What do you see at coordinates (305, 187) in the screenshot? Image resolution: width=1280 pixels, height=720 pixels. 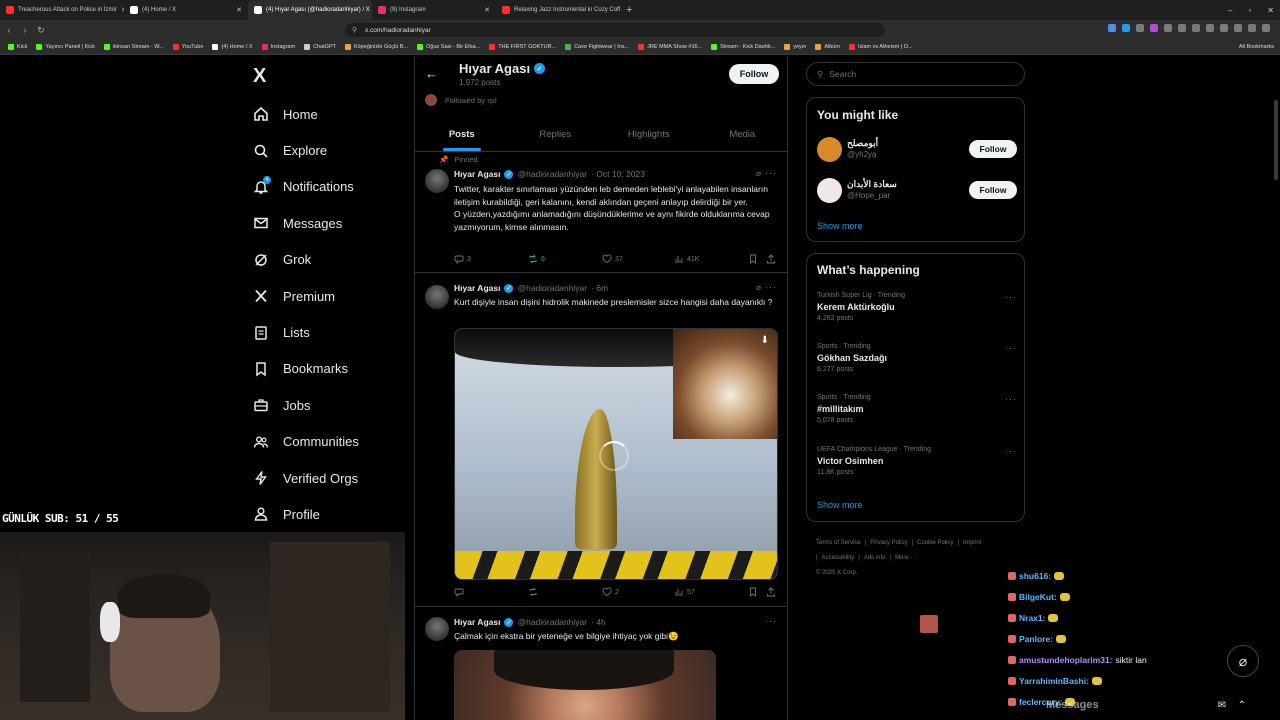 I see `nav-item-notifications: 4 Notifications` at bounding box center [305, 187].